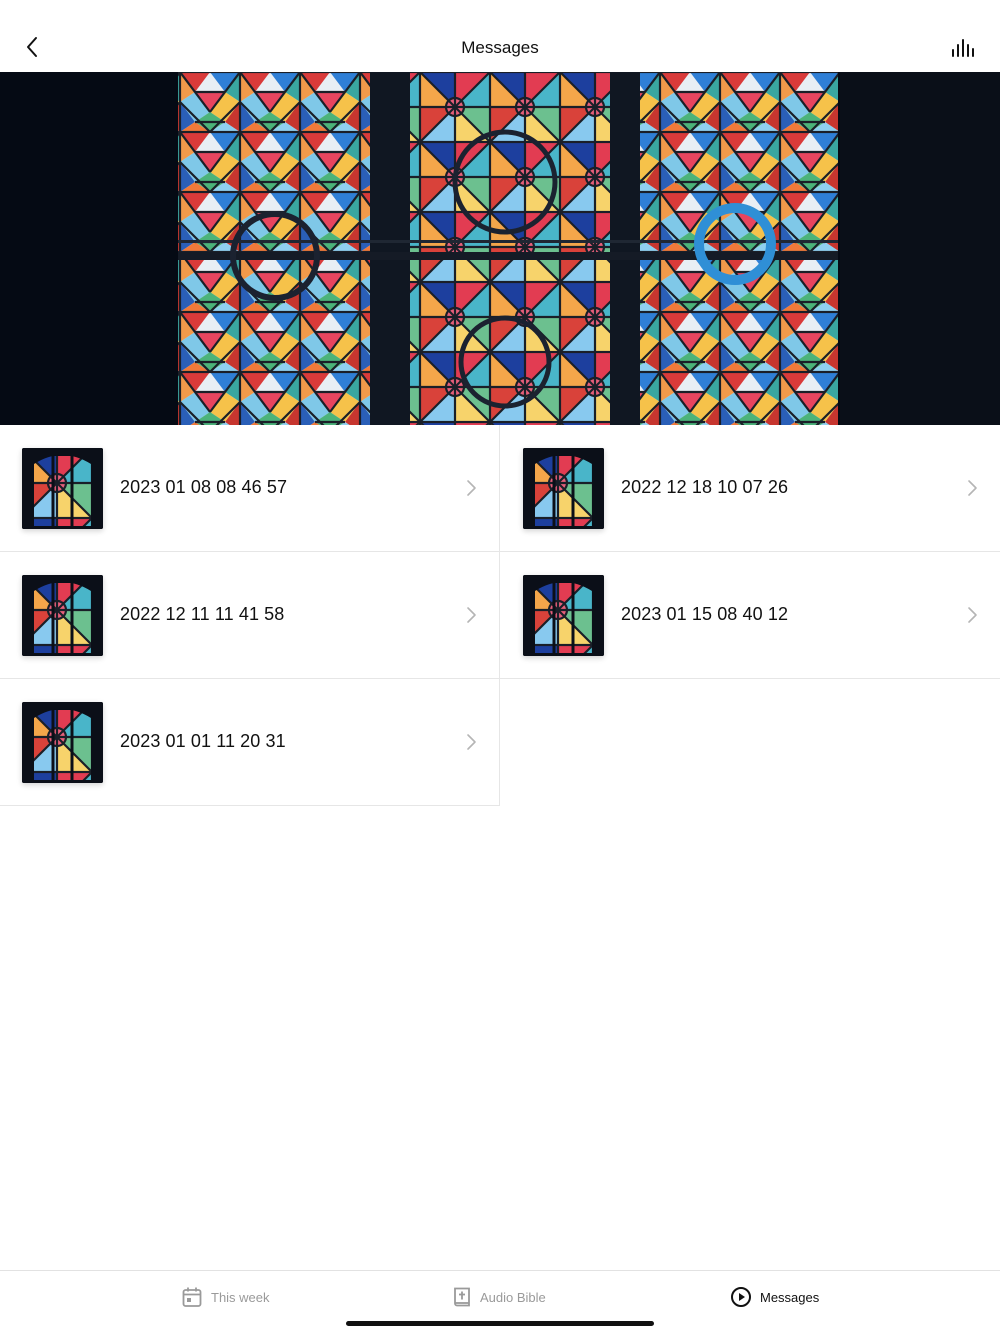 The image size is (1000, 1334). Describe the element at coordinates (500, 36) in the screenshot. I see `navigation-bar: Messages` at that location.